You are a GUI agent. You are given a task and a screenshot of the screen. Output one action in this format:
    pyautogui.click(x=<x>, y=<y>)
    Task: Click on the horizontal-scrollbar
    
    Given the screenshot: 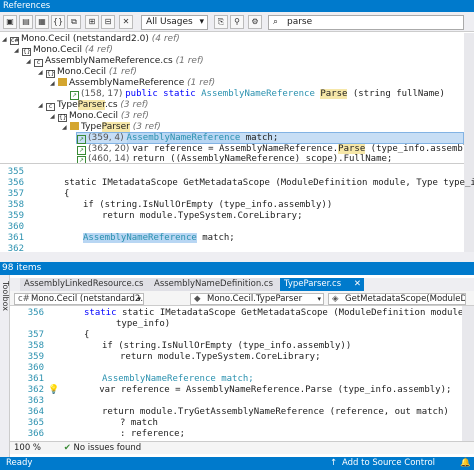 What is the action you would take?
    pyautogui.click(x=237, y=257)
    